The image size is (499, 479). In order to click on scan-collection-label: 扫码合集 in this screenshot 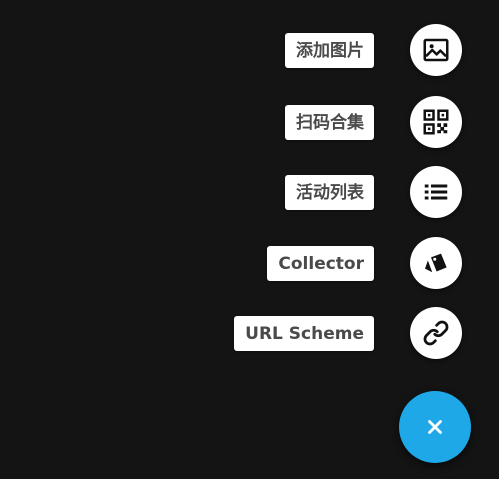, I will do `click(329, 122)`.